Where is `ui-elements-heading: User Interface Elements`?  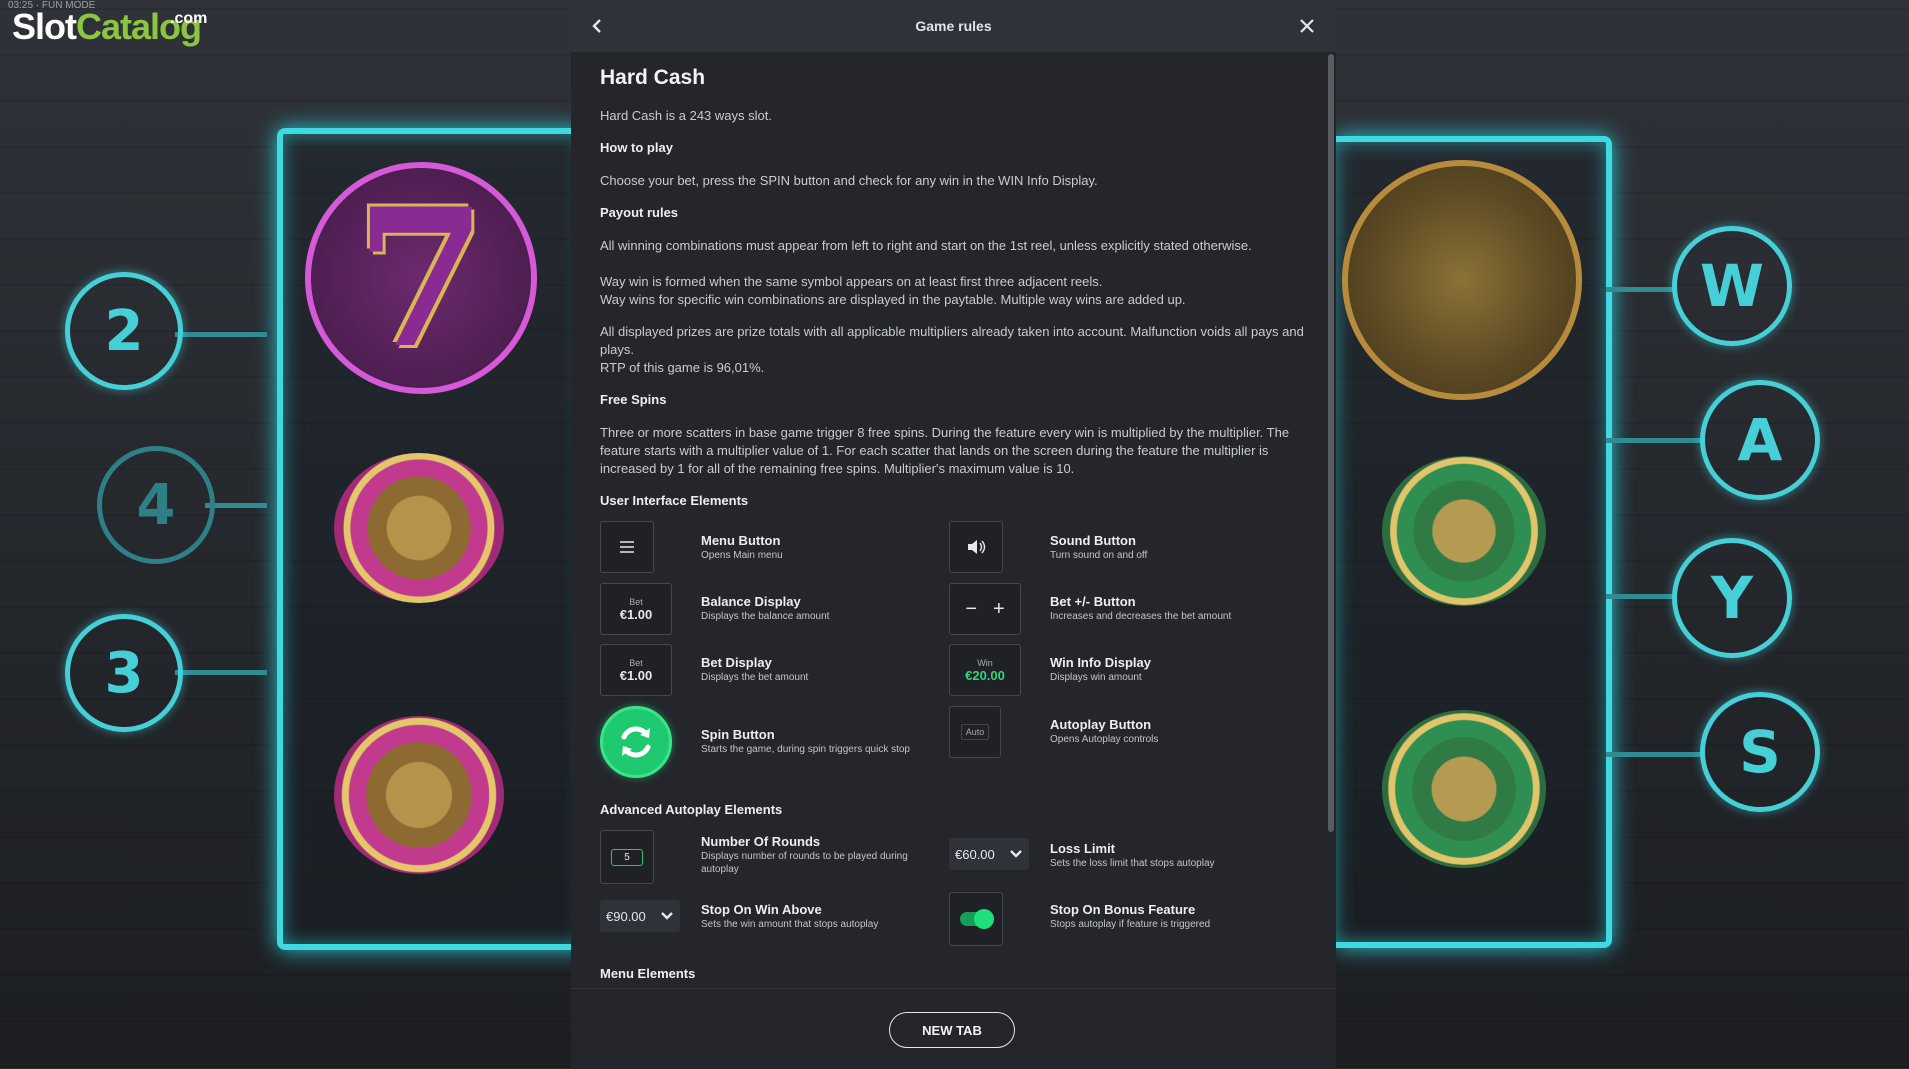
ui-elements-heading: User Interface Elements is located at coordinates (674, 500).